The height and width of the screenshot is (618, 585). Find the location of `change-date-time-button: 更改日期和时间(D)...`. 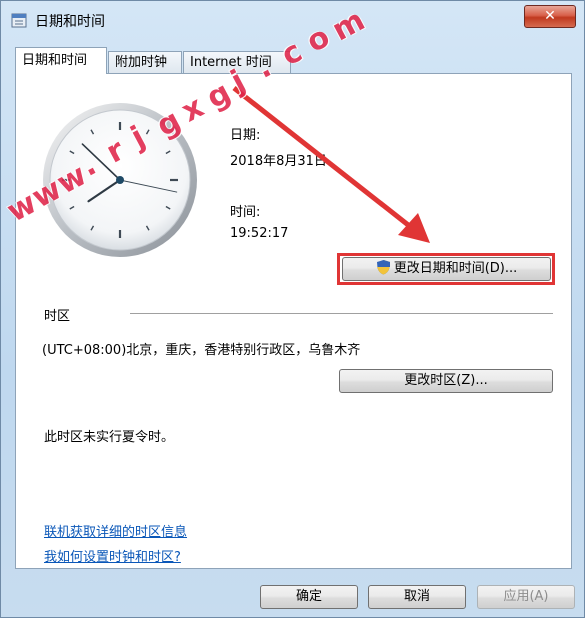

change-date-time-button: 更改日期和时间(D)... is located at coordinates (446, 269).